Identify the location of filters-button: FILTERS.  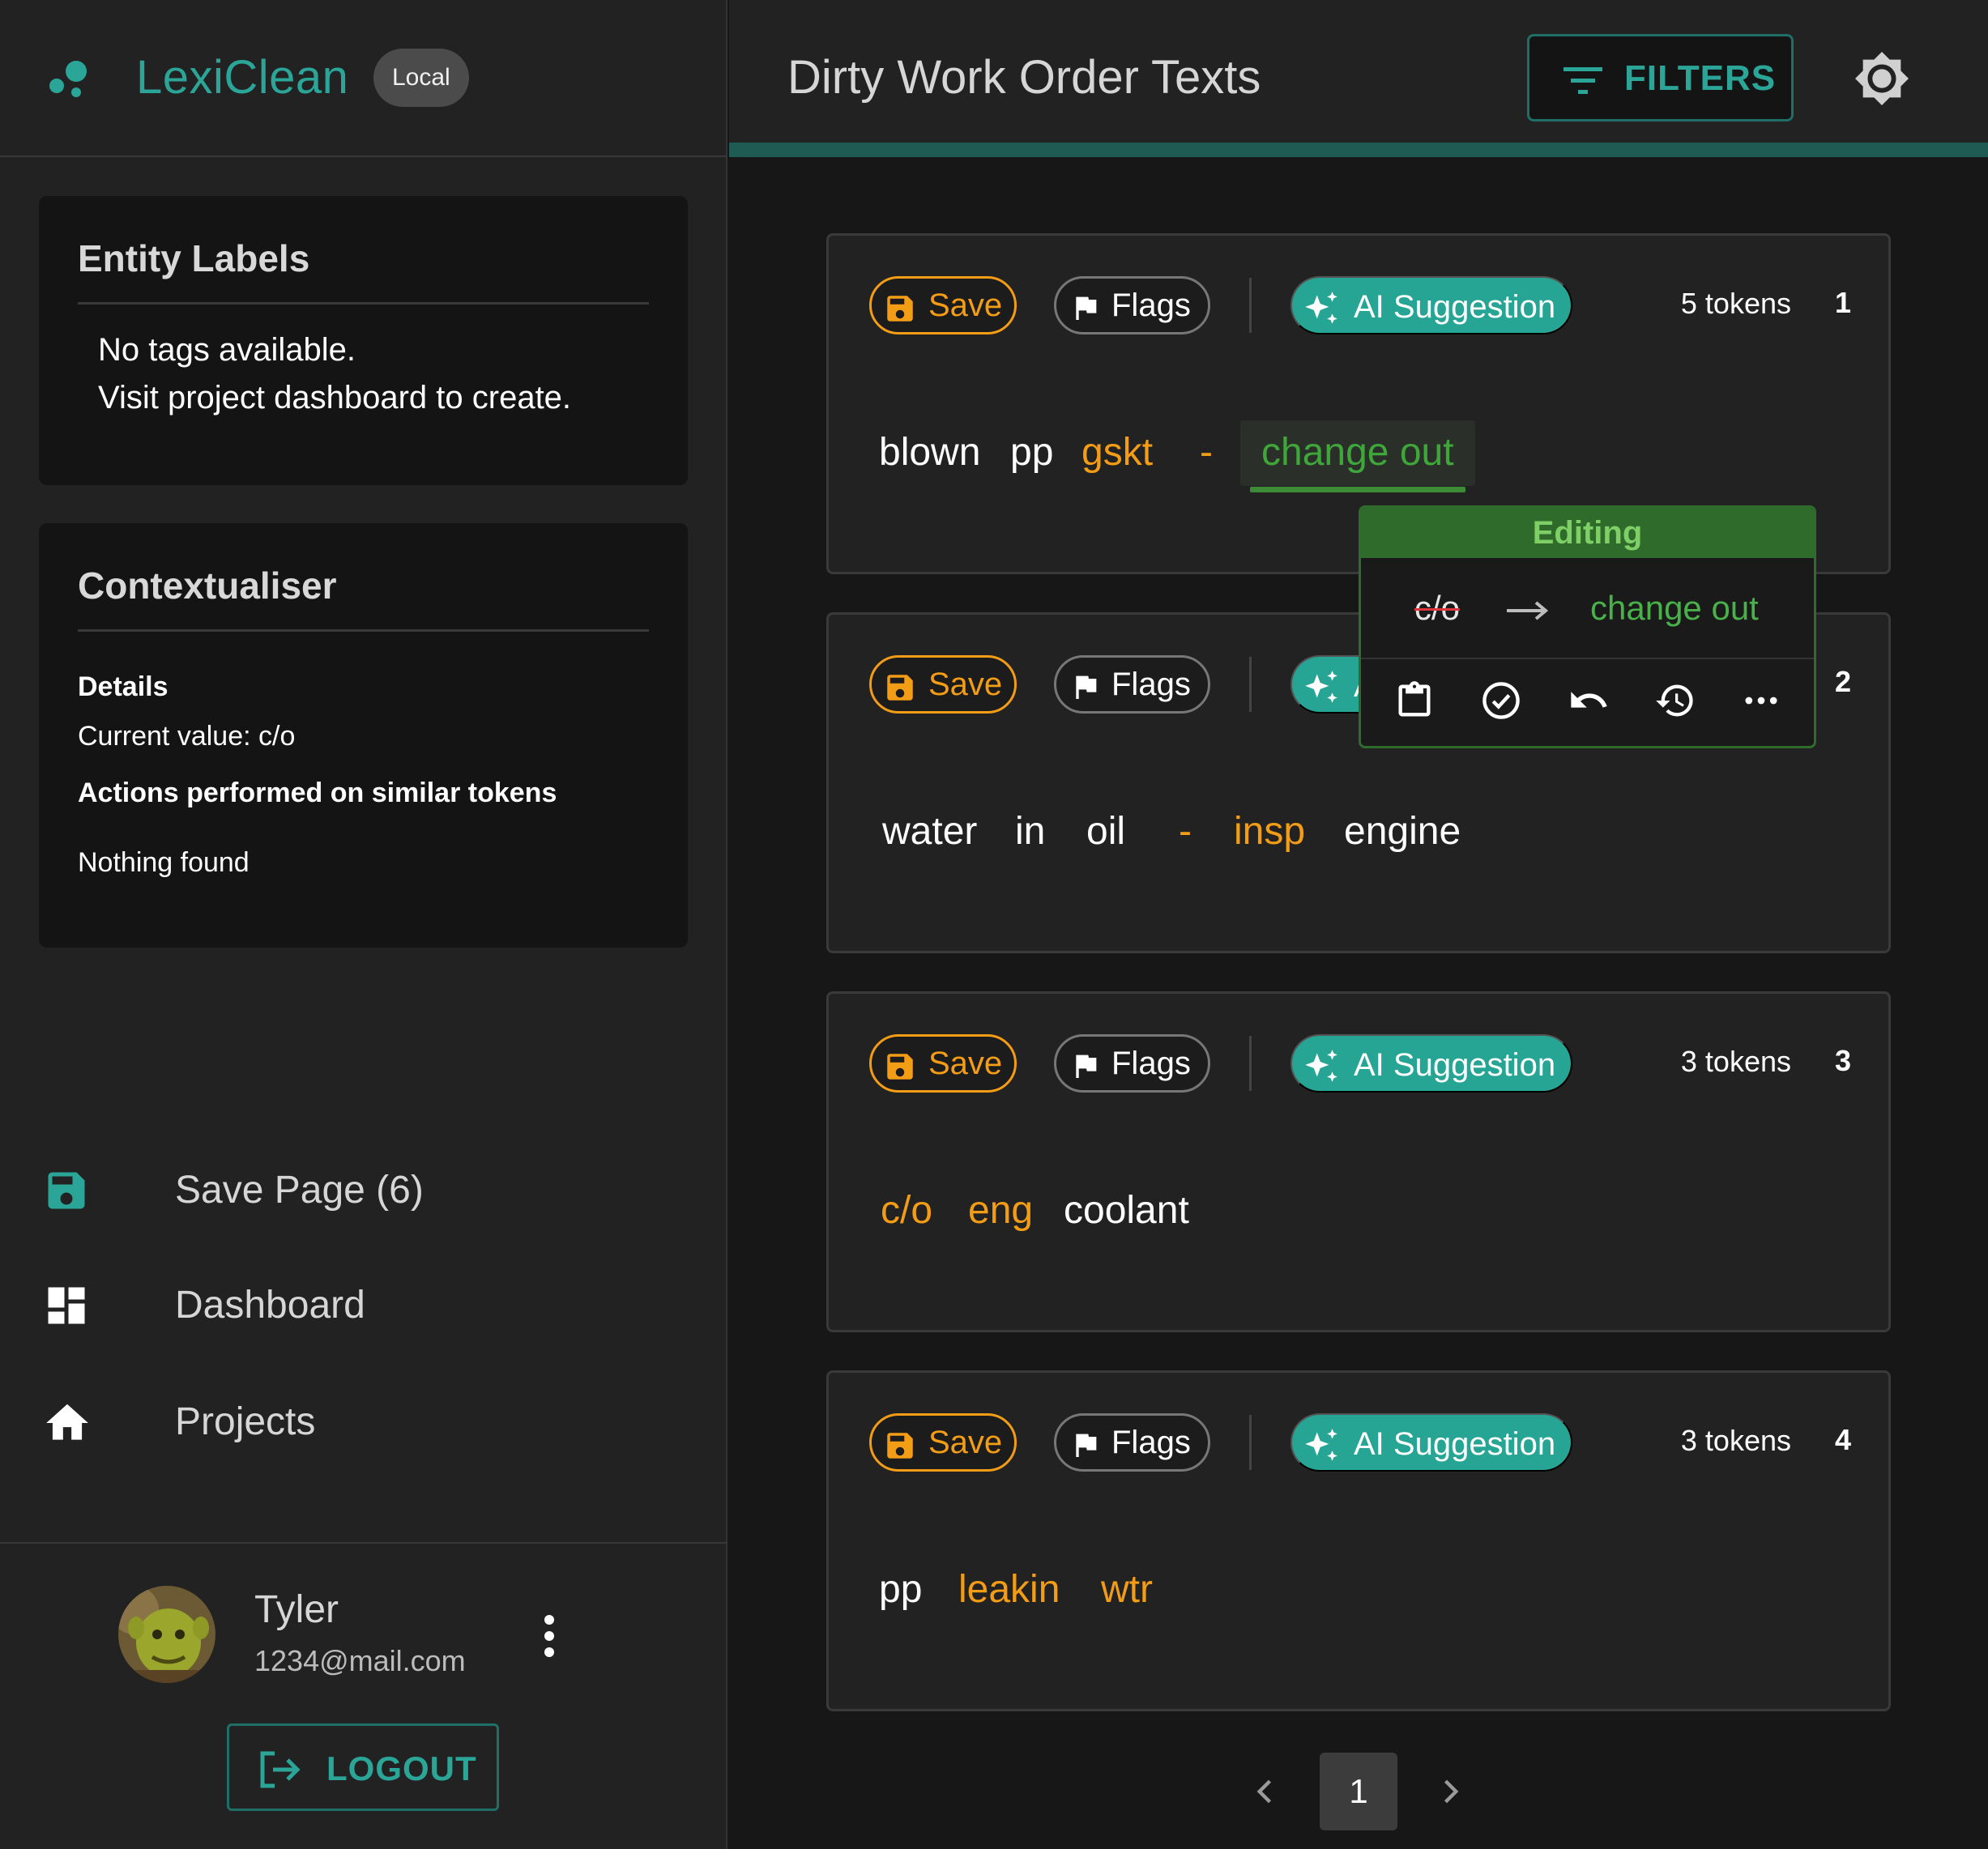
(1660, 77).